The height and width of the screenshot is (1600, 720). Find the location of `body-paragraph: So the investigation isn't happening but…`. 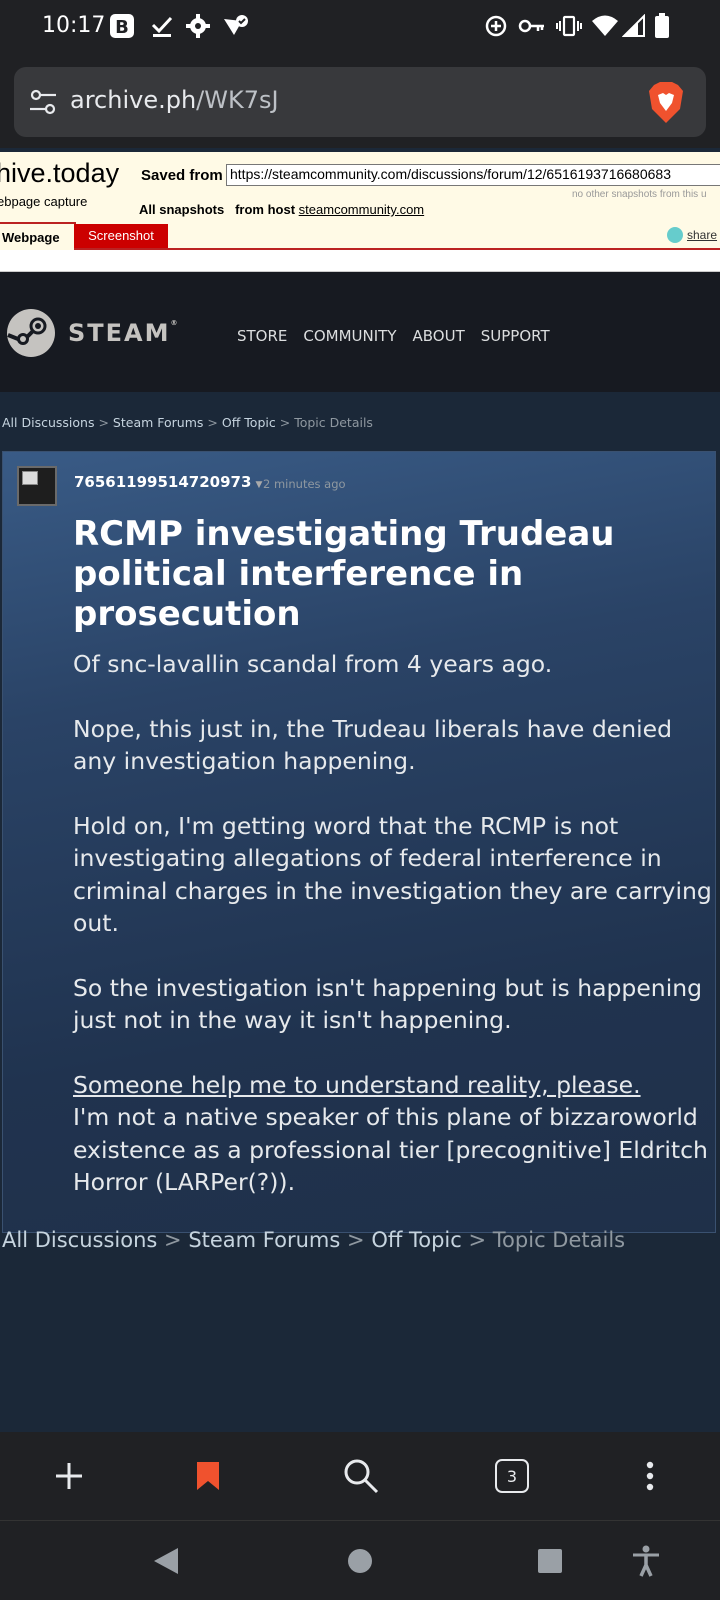

body-paragraph: So the investigation isn't happening but… is located at coordinates (388, 1004).